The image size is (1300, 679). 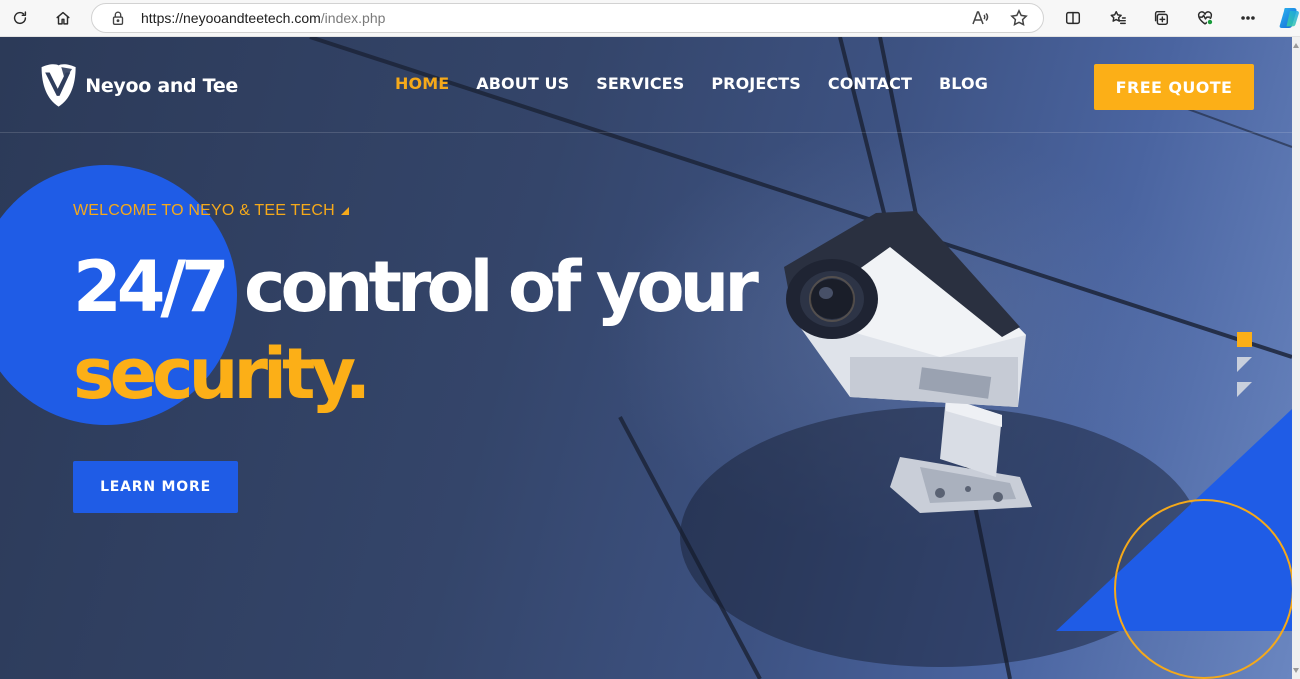 I want to click on add-favorite-icon, so click(x=1020, y=19).